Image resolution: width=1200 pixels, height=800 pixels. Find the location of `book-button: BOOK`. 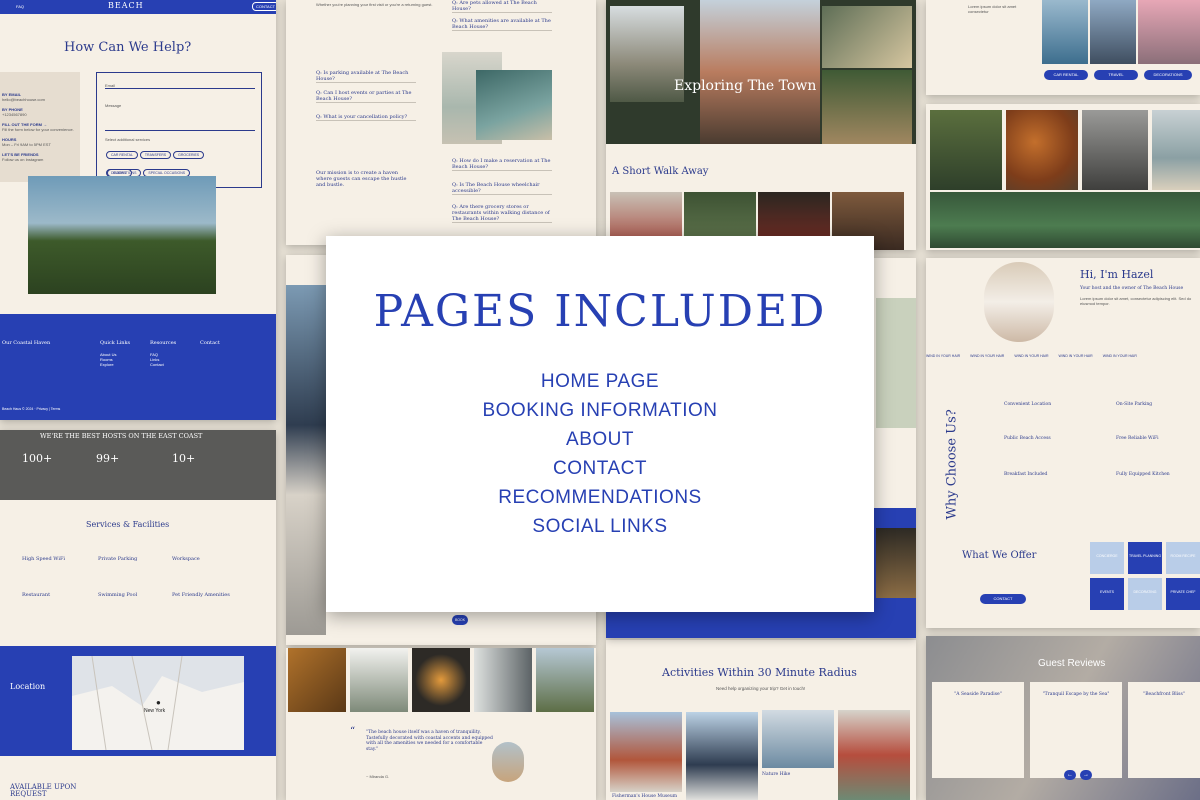

book-button: BOOK is located at coordinates (460, 620).